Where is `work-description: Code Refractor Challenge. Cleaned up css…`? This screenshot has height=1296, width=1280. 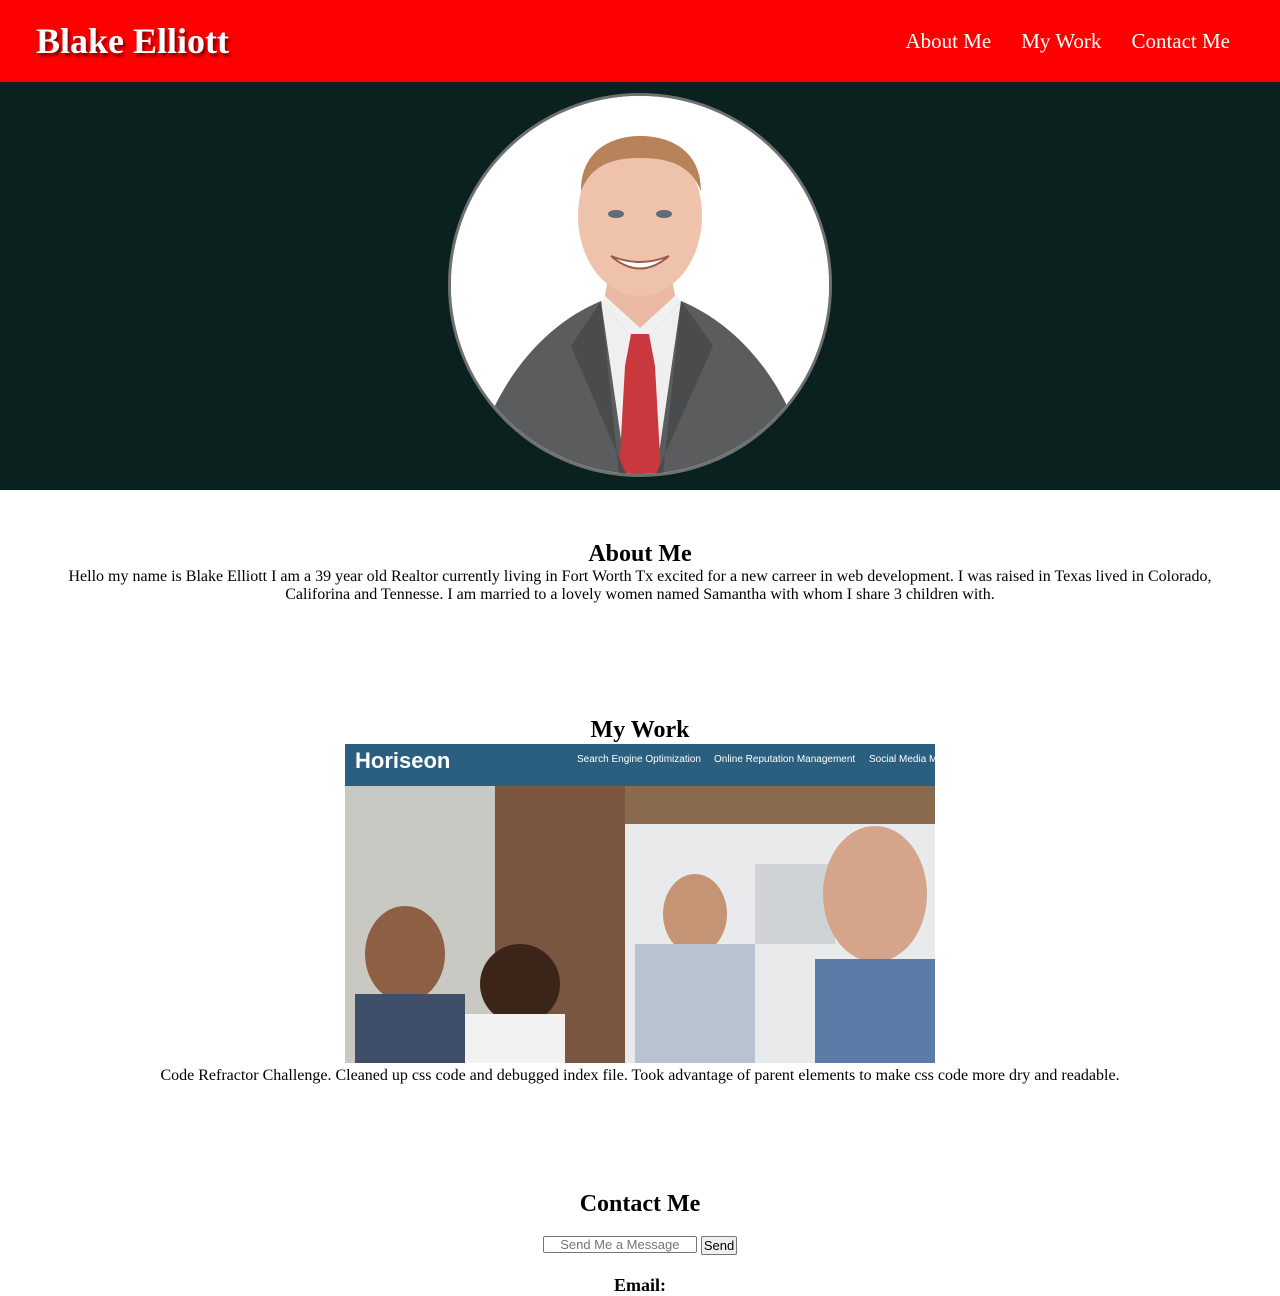 work-description: Code Refractor Challenge. Cleaned up css… is located at coordinates (640, 1075).